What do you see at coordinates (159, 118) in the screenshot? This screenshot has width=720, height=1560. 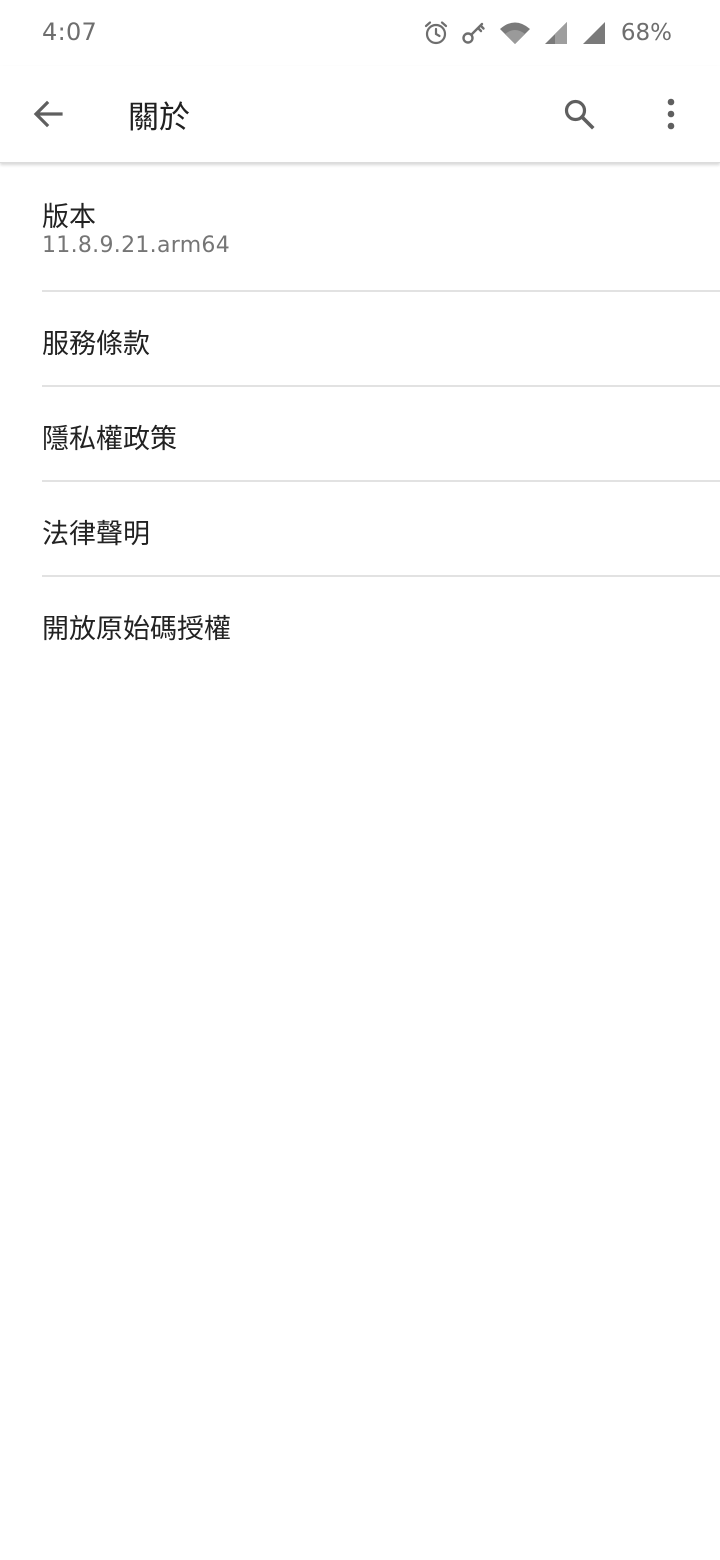 I see `page-title: 關於` at bounding box center [159, 118].